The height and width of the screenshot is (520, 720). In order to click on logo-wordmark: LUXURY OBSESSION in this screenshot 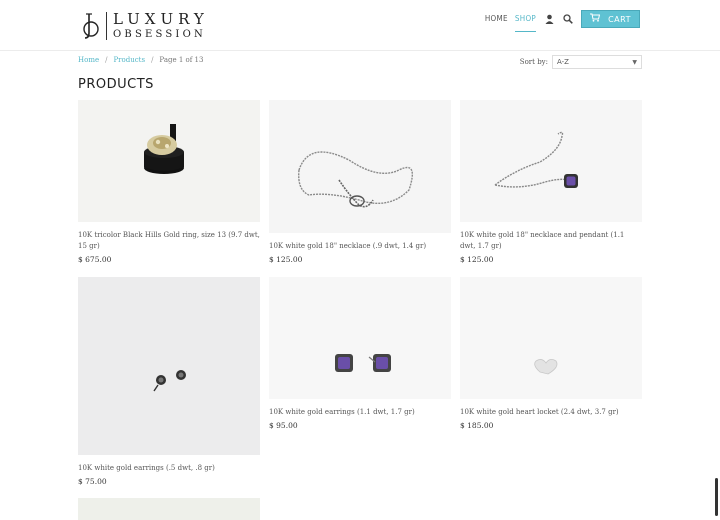, I will do `click(161, 26)`.